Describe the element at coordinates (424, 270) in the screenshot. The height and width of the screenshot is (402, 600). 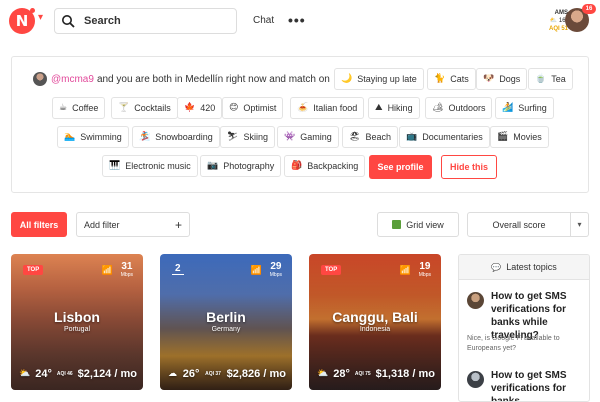
I see `internet-speed: 19 Mbps` at that location.